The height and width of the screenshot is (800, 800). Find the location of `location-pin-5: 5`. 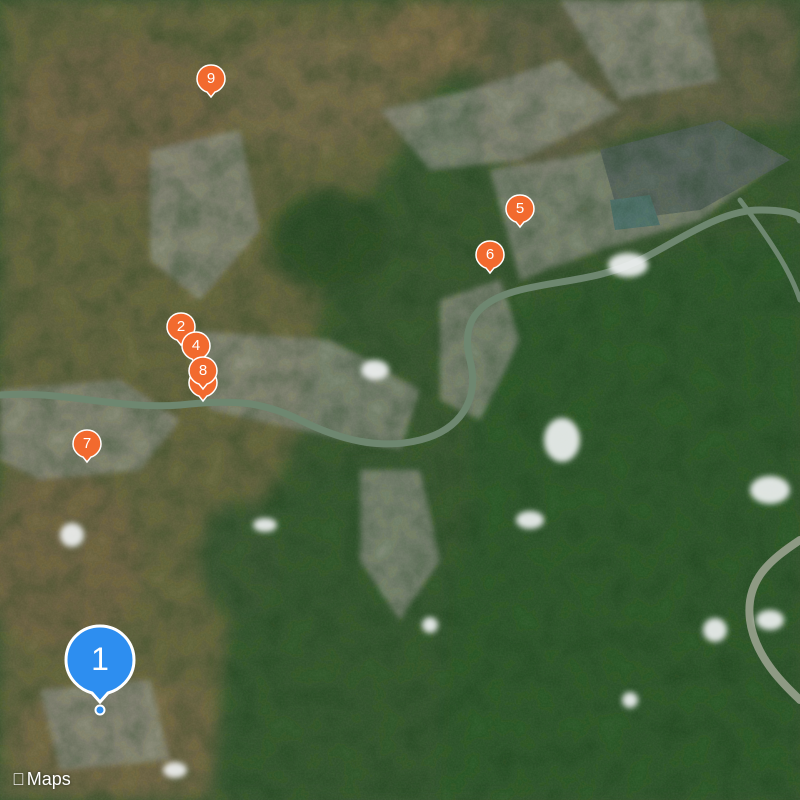

location-pin-5: 5 is located at coordinates (520, 211).